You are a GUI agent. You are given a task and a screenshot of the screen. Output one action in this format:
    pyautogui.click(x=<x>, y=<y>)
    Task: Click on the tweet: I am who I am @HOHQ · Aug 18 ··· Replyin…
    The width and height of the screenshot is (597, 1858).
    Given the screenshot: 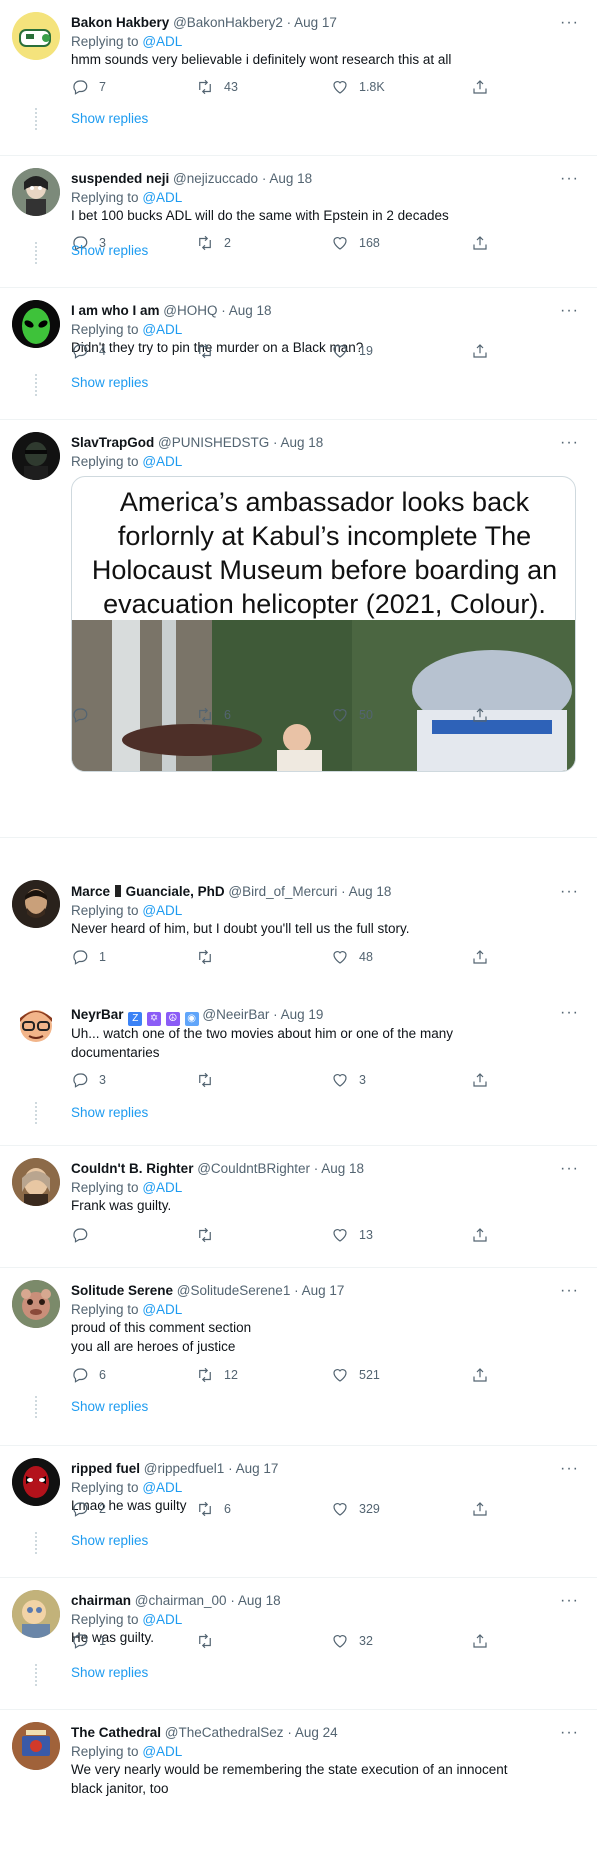 What is the action you would take?
    pyautogui.click(x=298, y=354)
    